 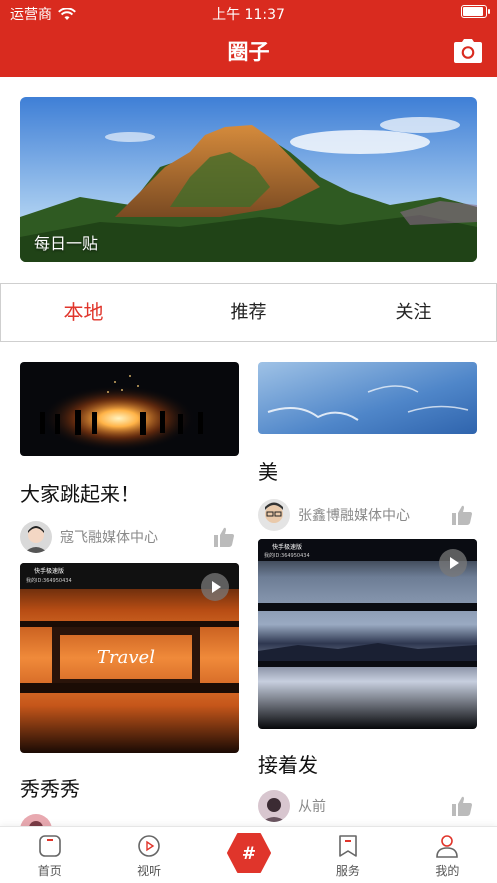 I want to click on bookmark-icon, so click(x=348, y=846).